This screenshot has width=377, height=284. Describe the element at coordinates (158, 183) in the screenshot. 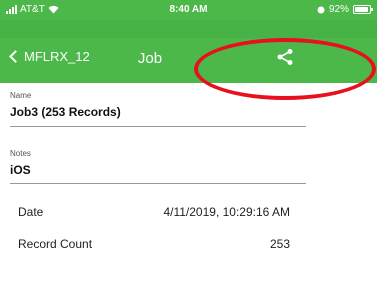

I see `notes-underline` at that location.